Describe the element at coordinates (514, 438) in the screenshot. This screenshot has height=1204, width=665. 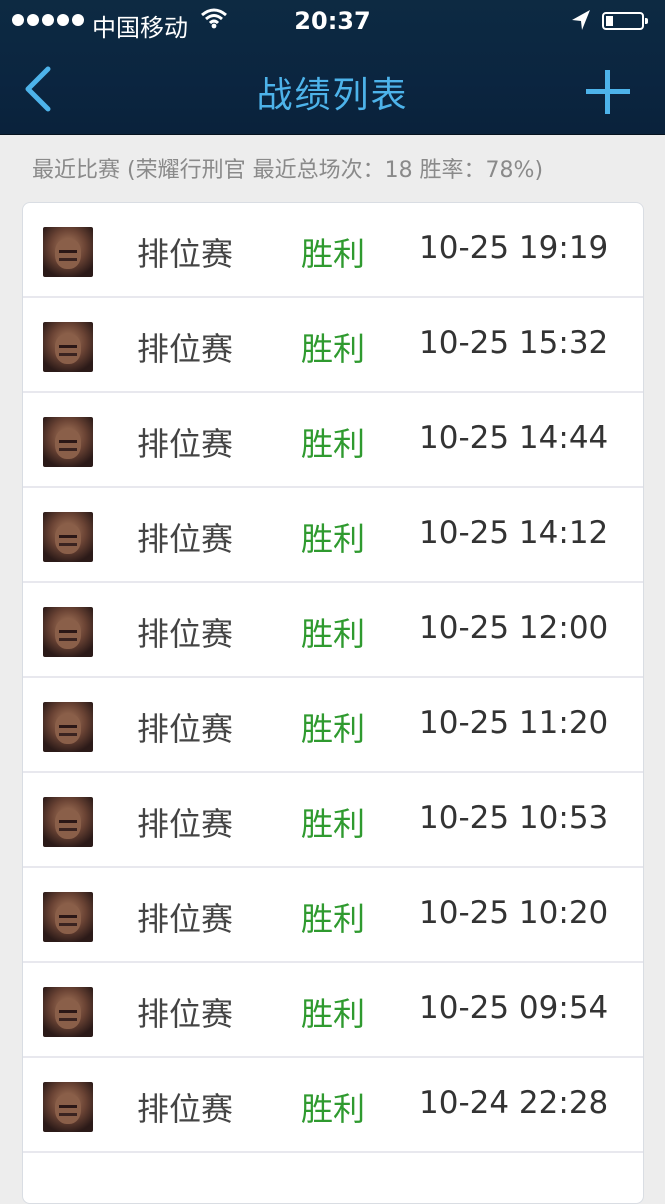
I see `match-time: 10-25 14:44` at that location.